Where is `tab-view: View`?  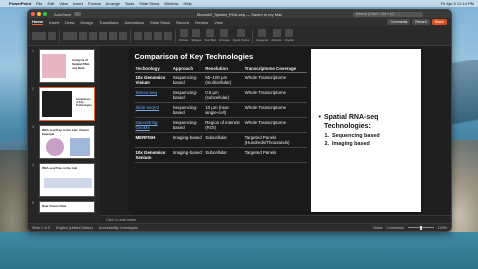 tab-view: View is located at coordinates (218, 22).